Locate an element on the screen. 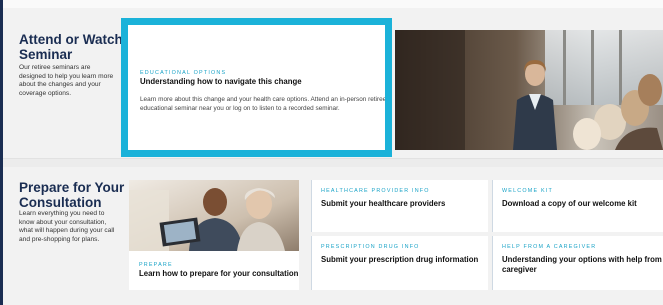 Image resolution: width=663 pixels, height=305 pixels. seminar-section-title: Attend or Watch a Seminar is located at coordinates (76, 47).